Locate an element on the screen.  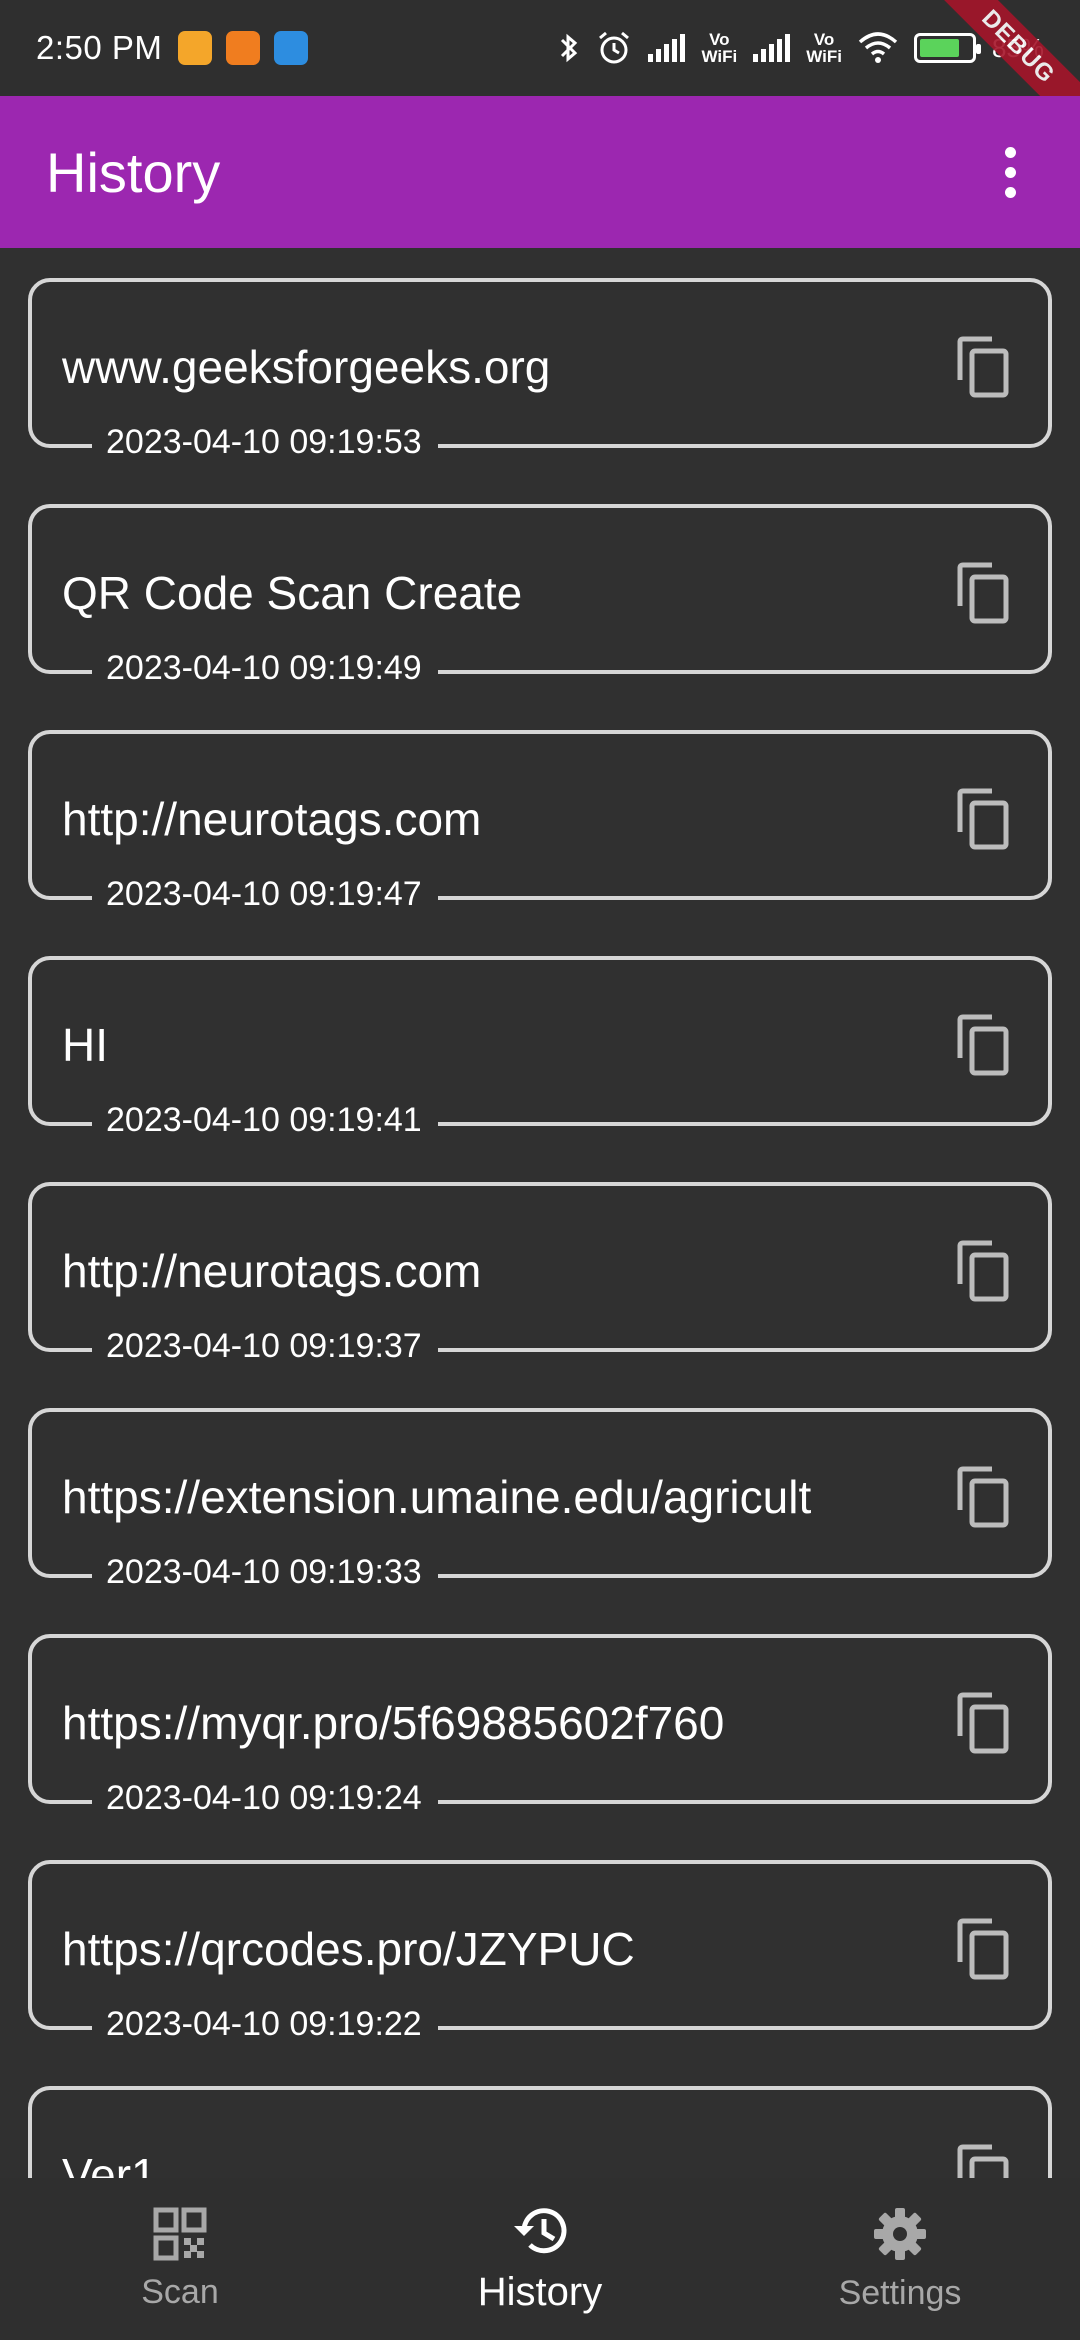
history-item-timestamp: 2023-04-10 09:19:53 is located at coordinates (265, 442).